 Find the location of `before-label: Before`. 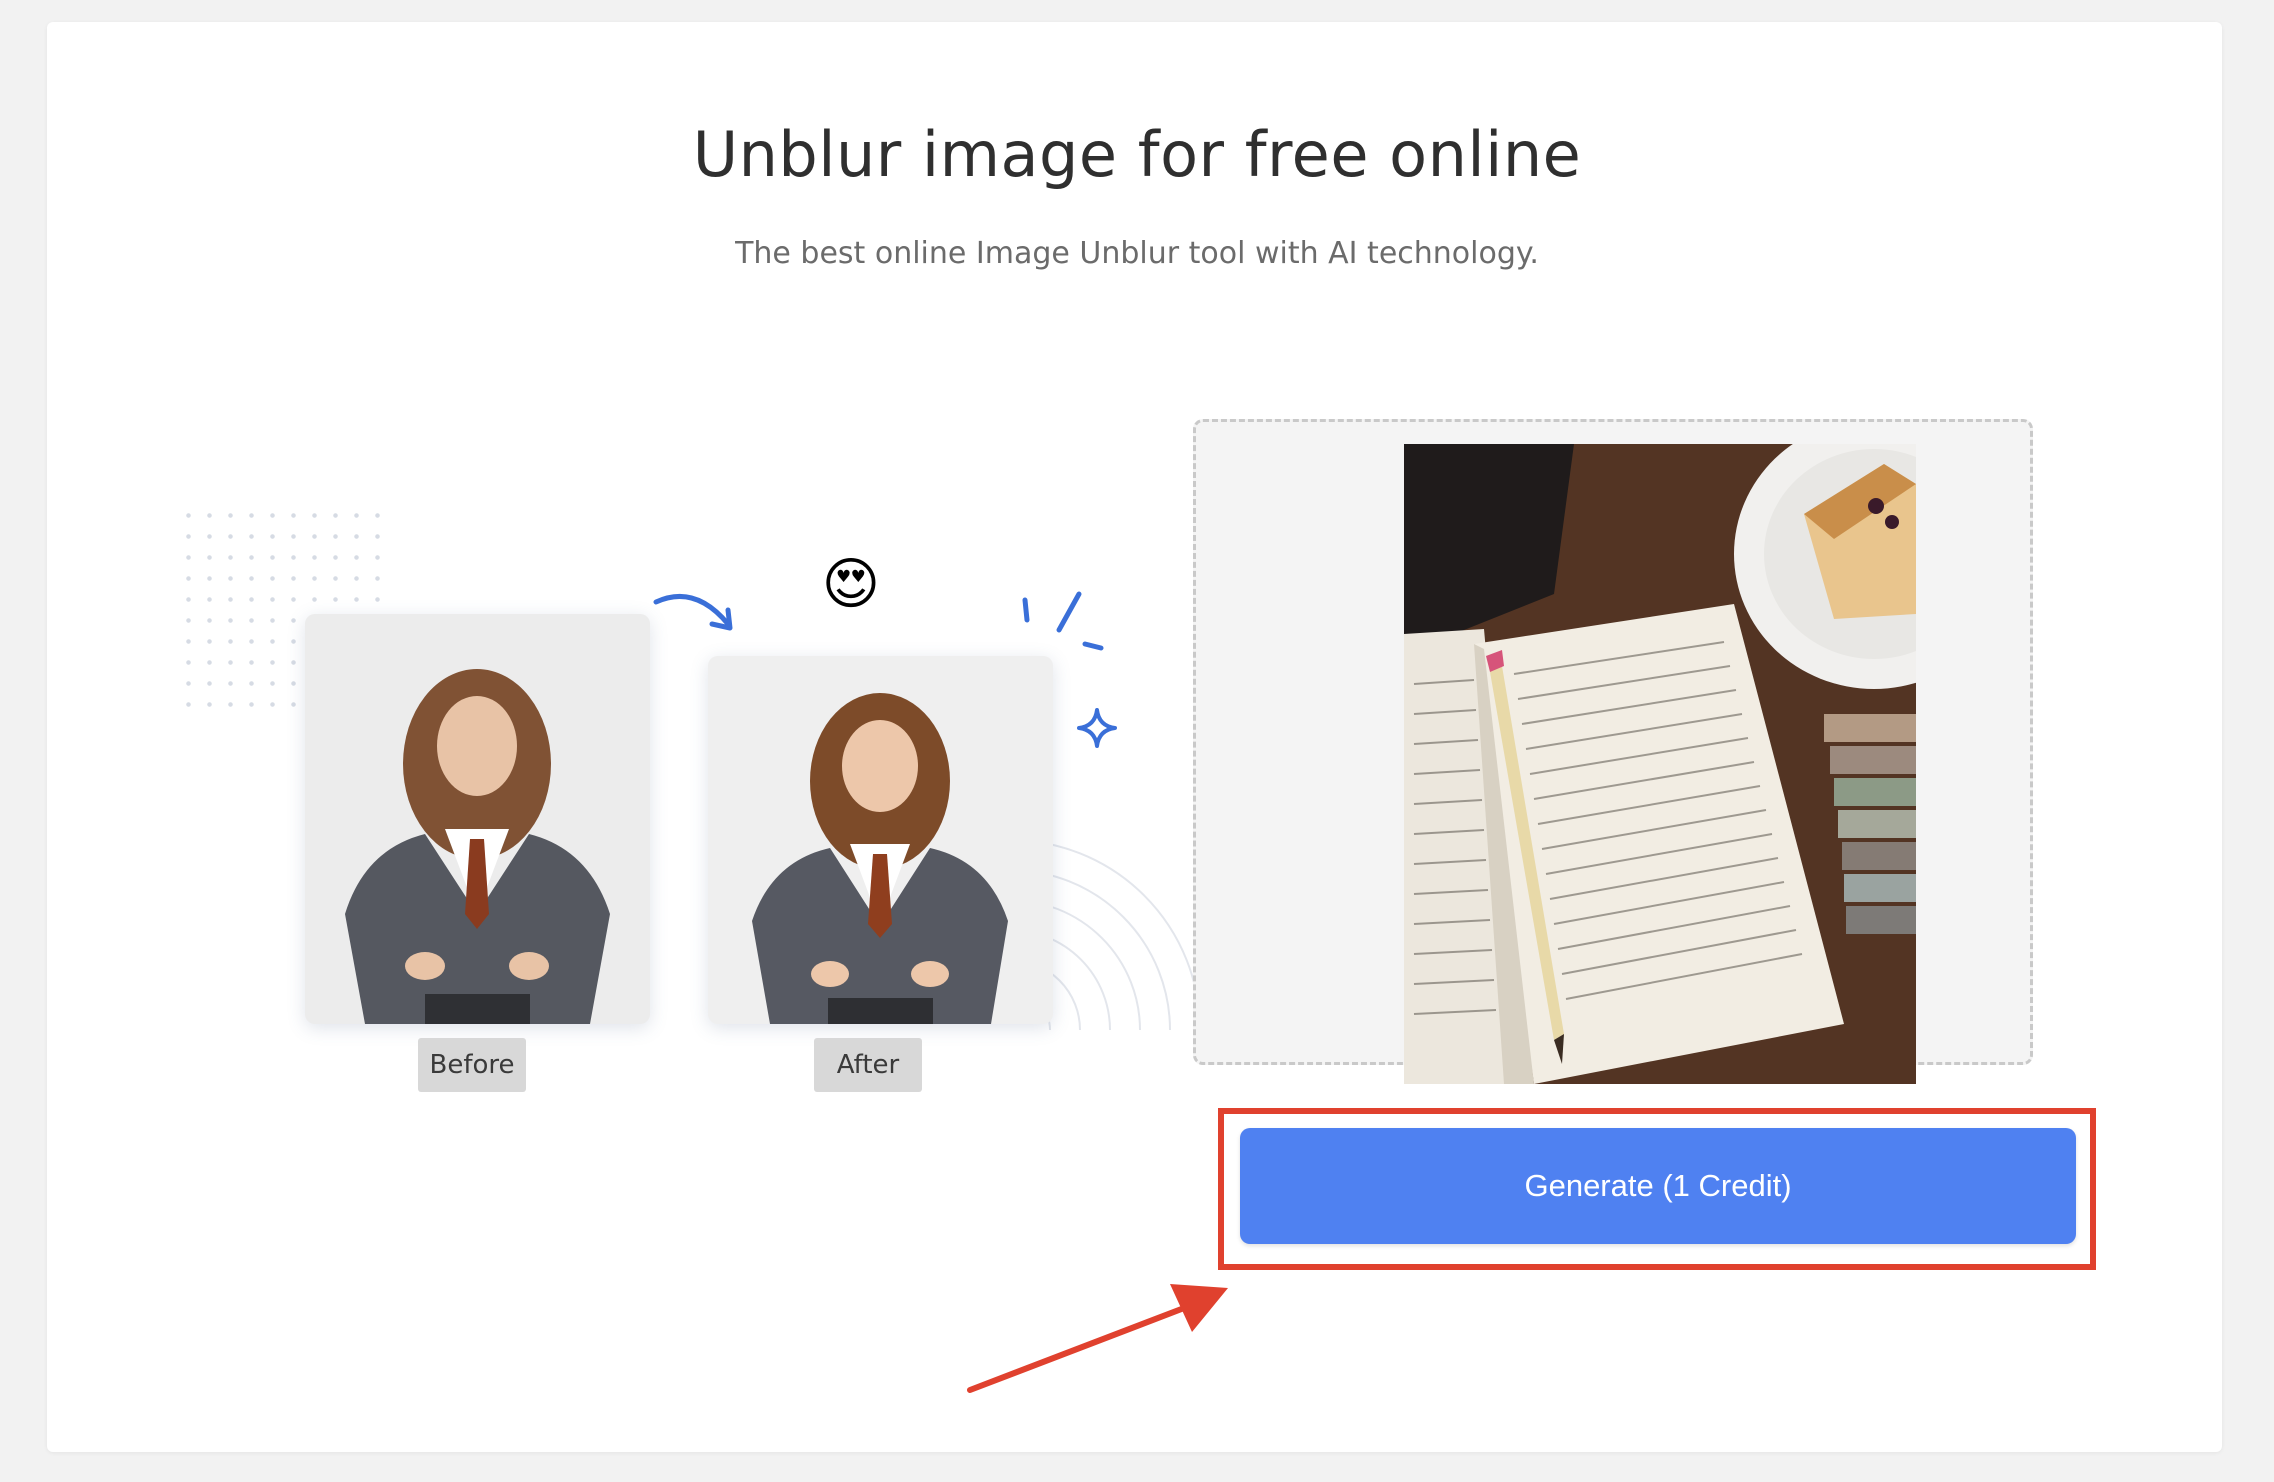

before-label: Before is located at coordinates (472, 1065).